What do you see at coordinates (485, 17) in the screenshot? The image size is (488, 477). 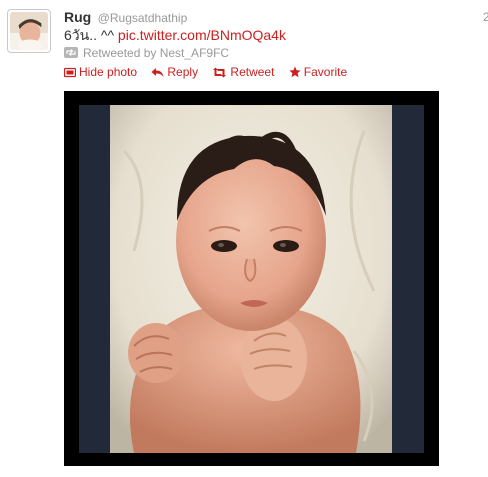 I see `tweet-timestamp: 2` at bounding box center [485, 17].